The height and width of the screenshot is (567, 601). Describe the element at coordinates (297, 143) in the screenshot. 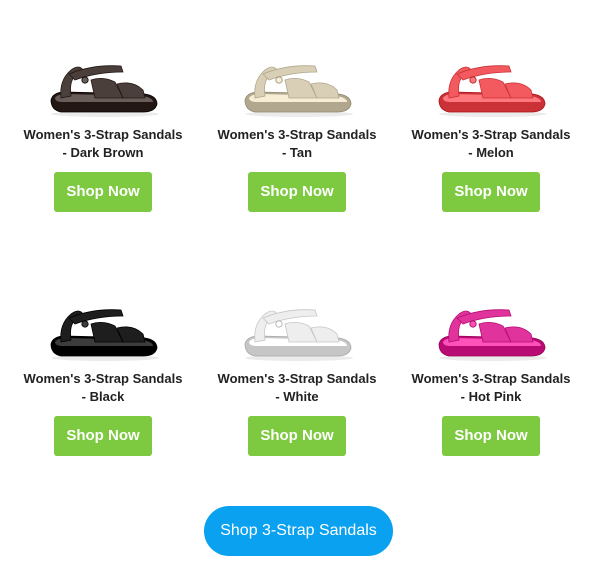

I see `product-title: Women's 3-Strap Sandals - Tan` at that location.